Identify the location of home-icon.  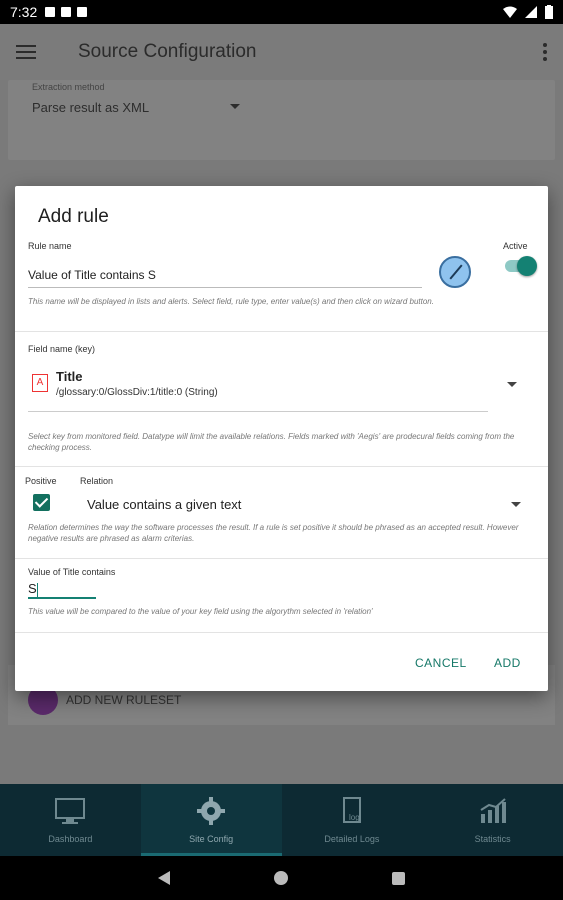
(281, 878).